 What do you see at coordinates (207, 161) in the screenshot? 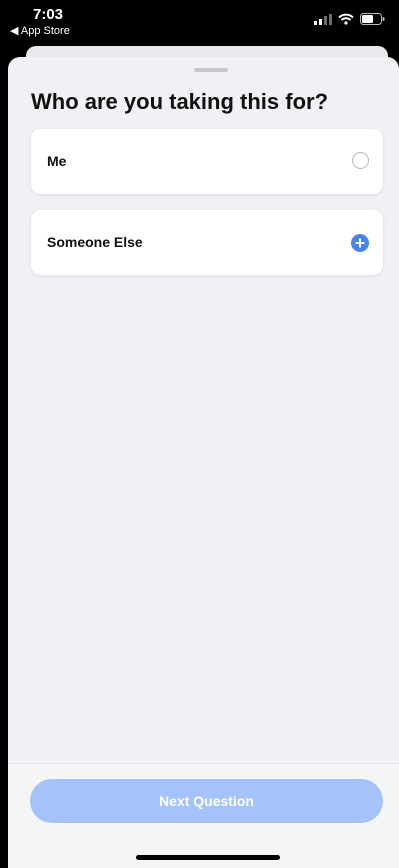
I see `option-me: Me` at bounding box center [207, 161].